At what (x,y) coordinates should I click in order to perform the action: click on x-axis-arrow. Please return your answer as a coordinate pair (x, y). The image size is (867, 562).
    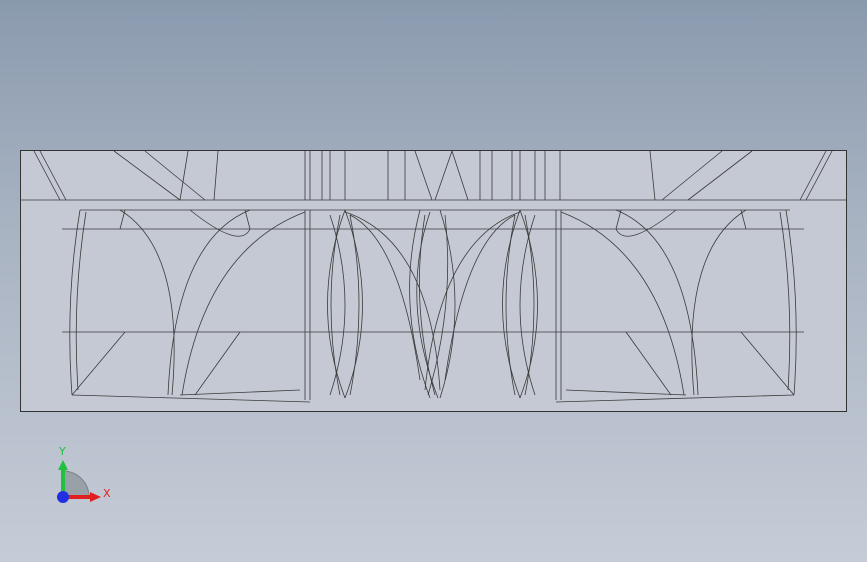
    Looking at the image, I should click on (95, 497).